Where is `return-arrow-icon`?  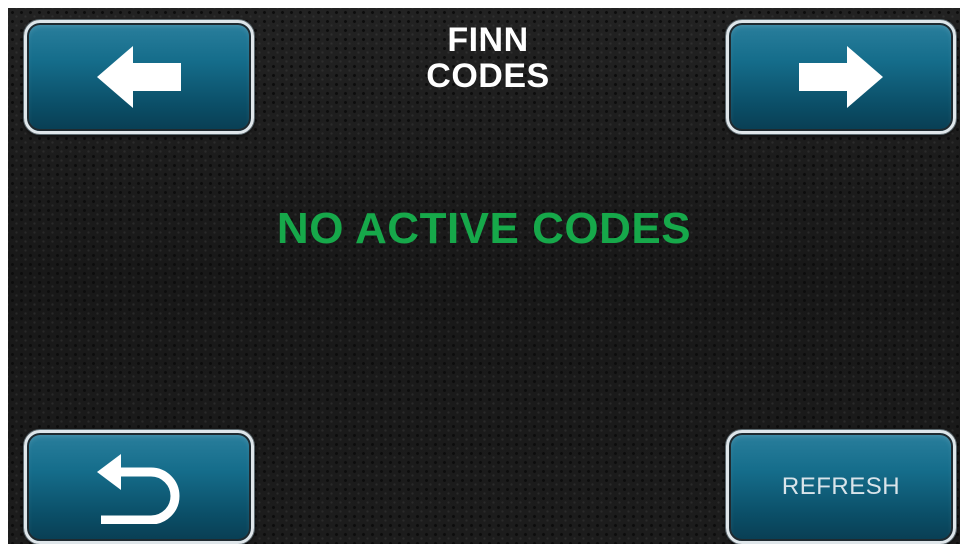 return-arrow-icon is located at coordinates (138, 489).